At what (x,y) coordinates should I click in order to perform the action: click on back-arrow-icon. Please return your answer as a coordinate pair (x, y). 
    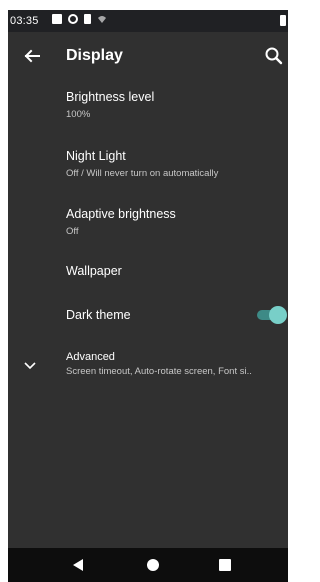
    Looking at the image, I should click on (32, 56).